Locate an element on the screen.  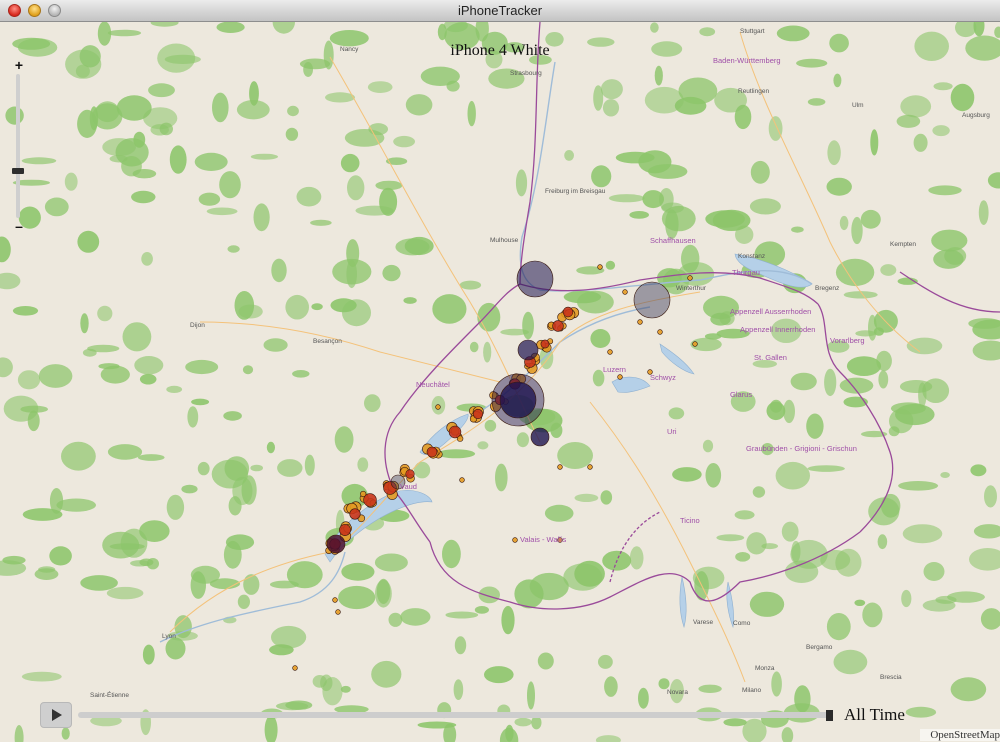
region-label: Baden-Württemberg is located at coordinates (747, 60).